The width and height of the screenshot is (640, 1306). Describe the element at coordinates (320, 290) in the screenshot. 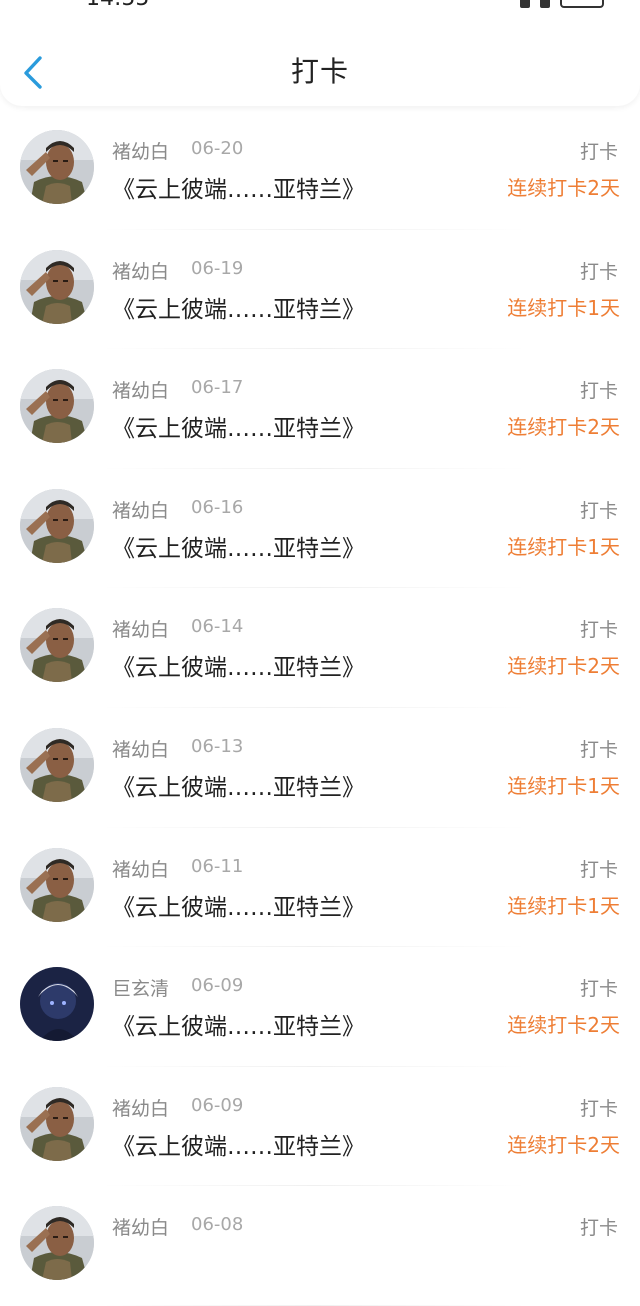

I see `list-item: 褚幼白 06-19 《云上彼端……亚特兰》 打卡连续打卡1天` at that location.